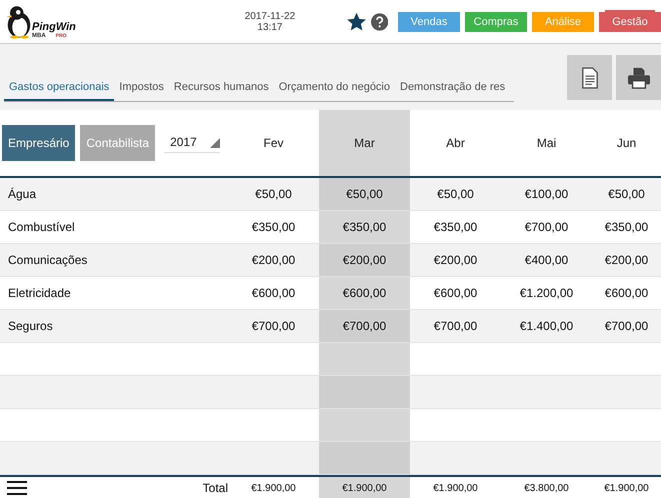 This screenshot has height=498, width=661. Describe the element at coordinates (114, 326) in the screenshot. I see `row-label: Seguros` at that location.